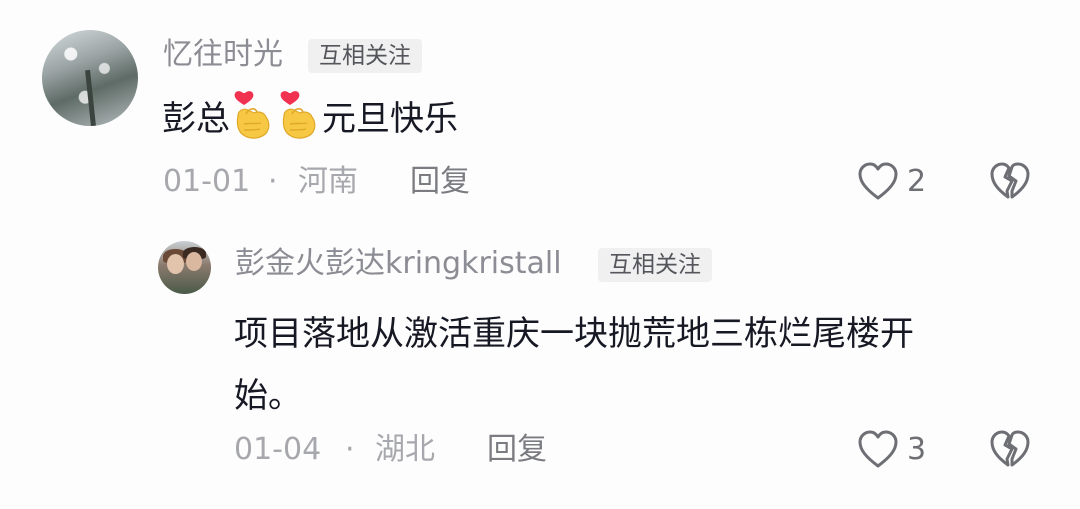 This screenshot has height=509, width=1080. I want to click on comment-date: 01-01, so click(207, 181).